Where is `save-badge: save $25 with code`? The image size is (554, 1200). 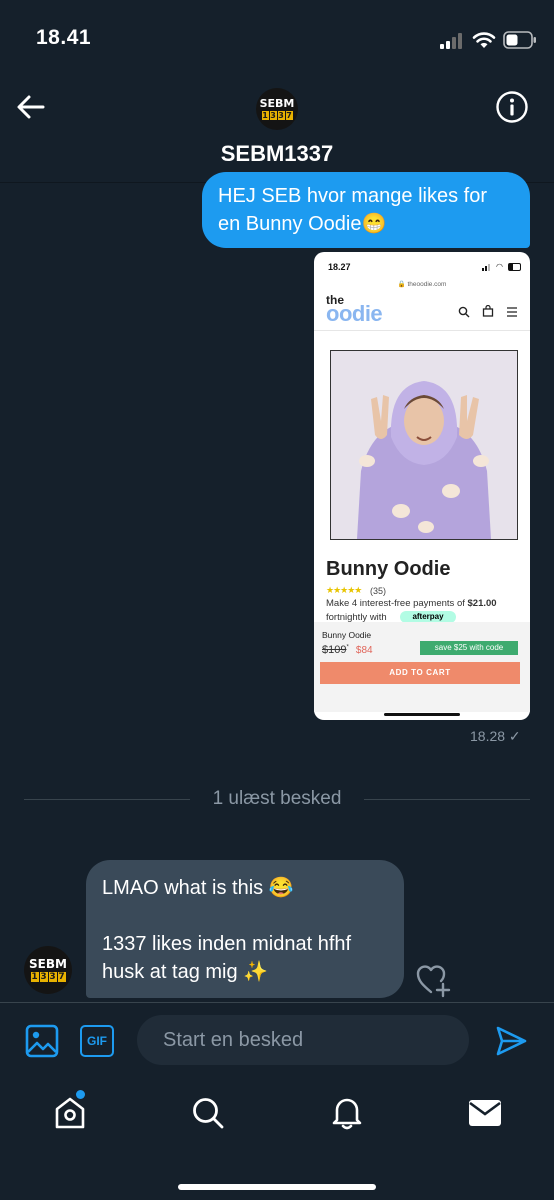 save-badge: save $25 with code is located at coordinates (469, 648).